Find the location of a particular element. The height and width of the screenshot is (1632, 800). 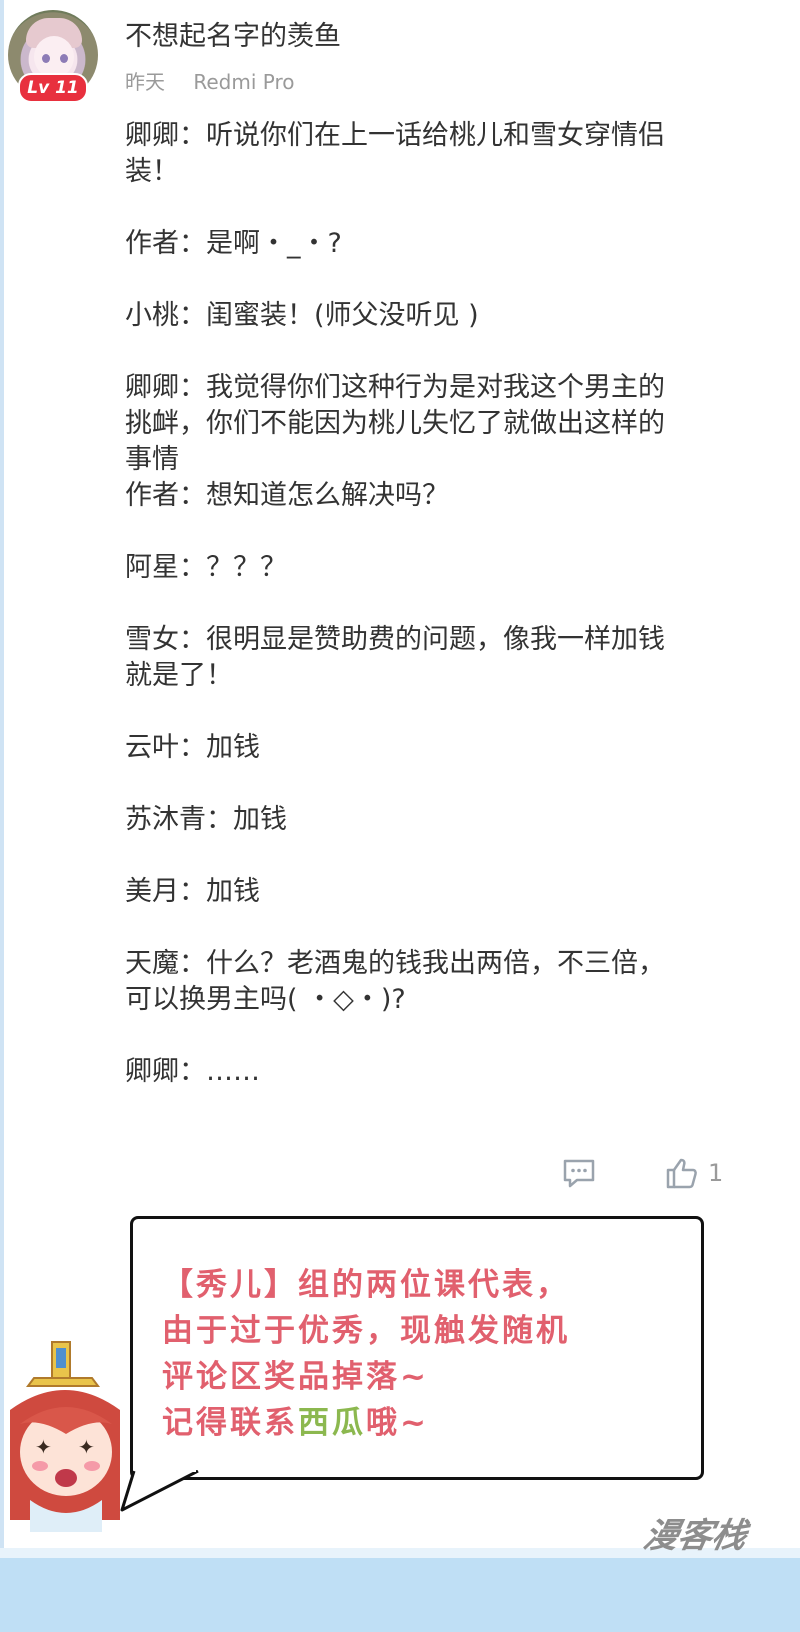

comment-line: 作者：想知道怎么解决吗？ is located at coordinates (287, 495).